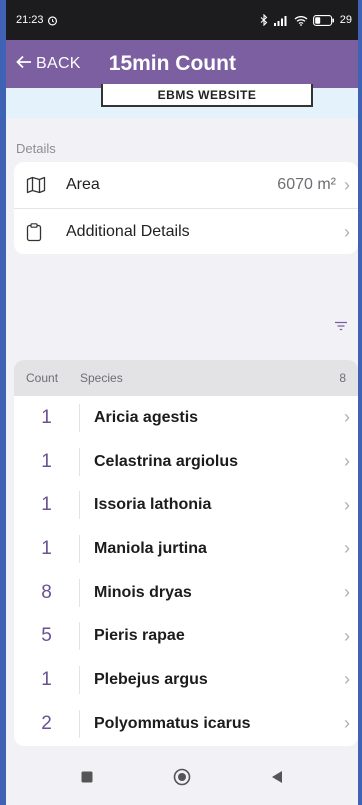 This screenshot has height=805, width=362. Describe the element at coordinates (345, 20) in the screenshot. I see `battery-level: 29` at that location.